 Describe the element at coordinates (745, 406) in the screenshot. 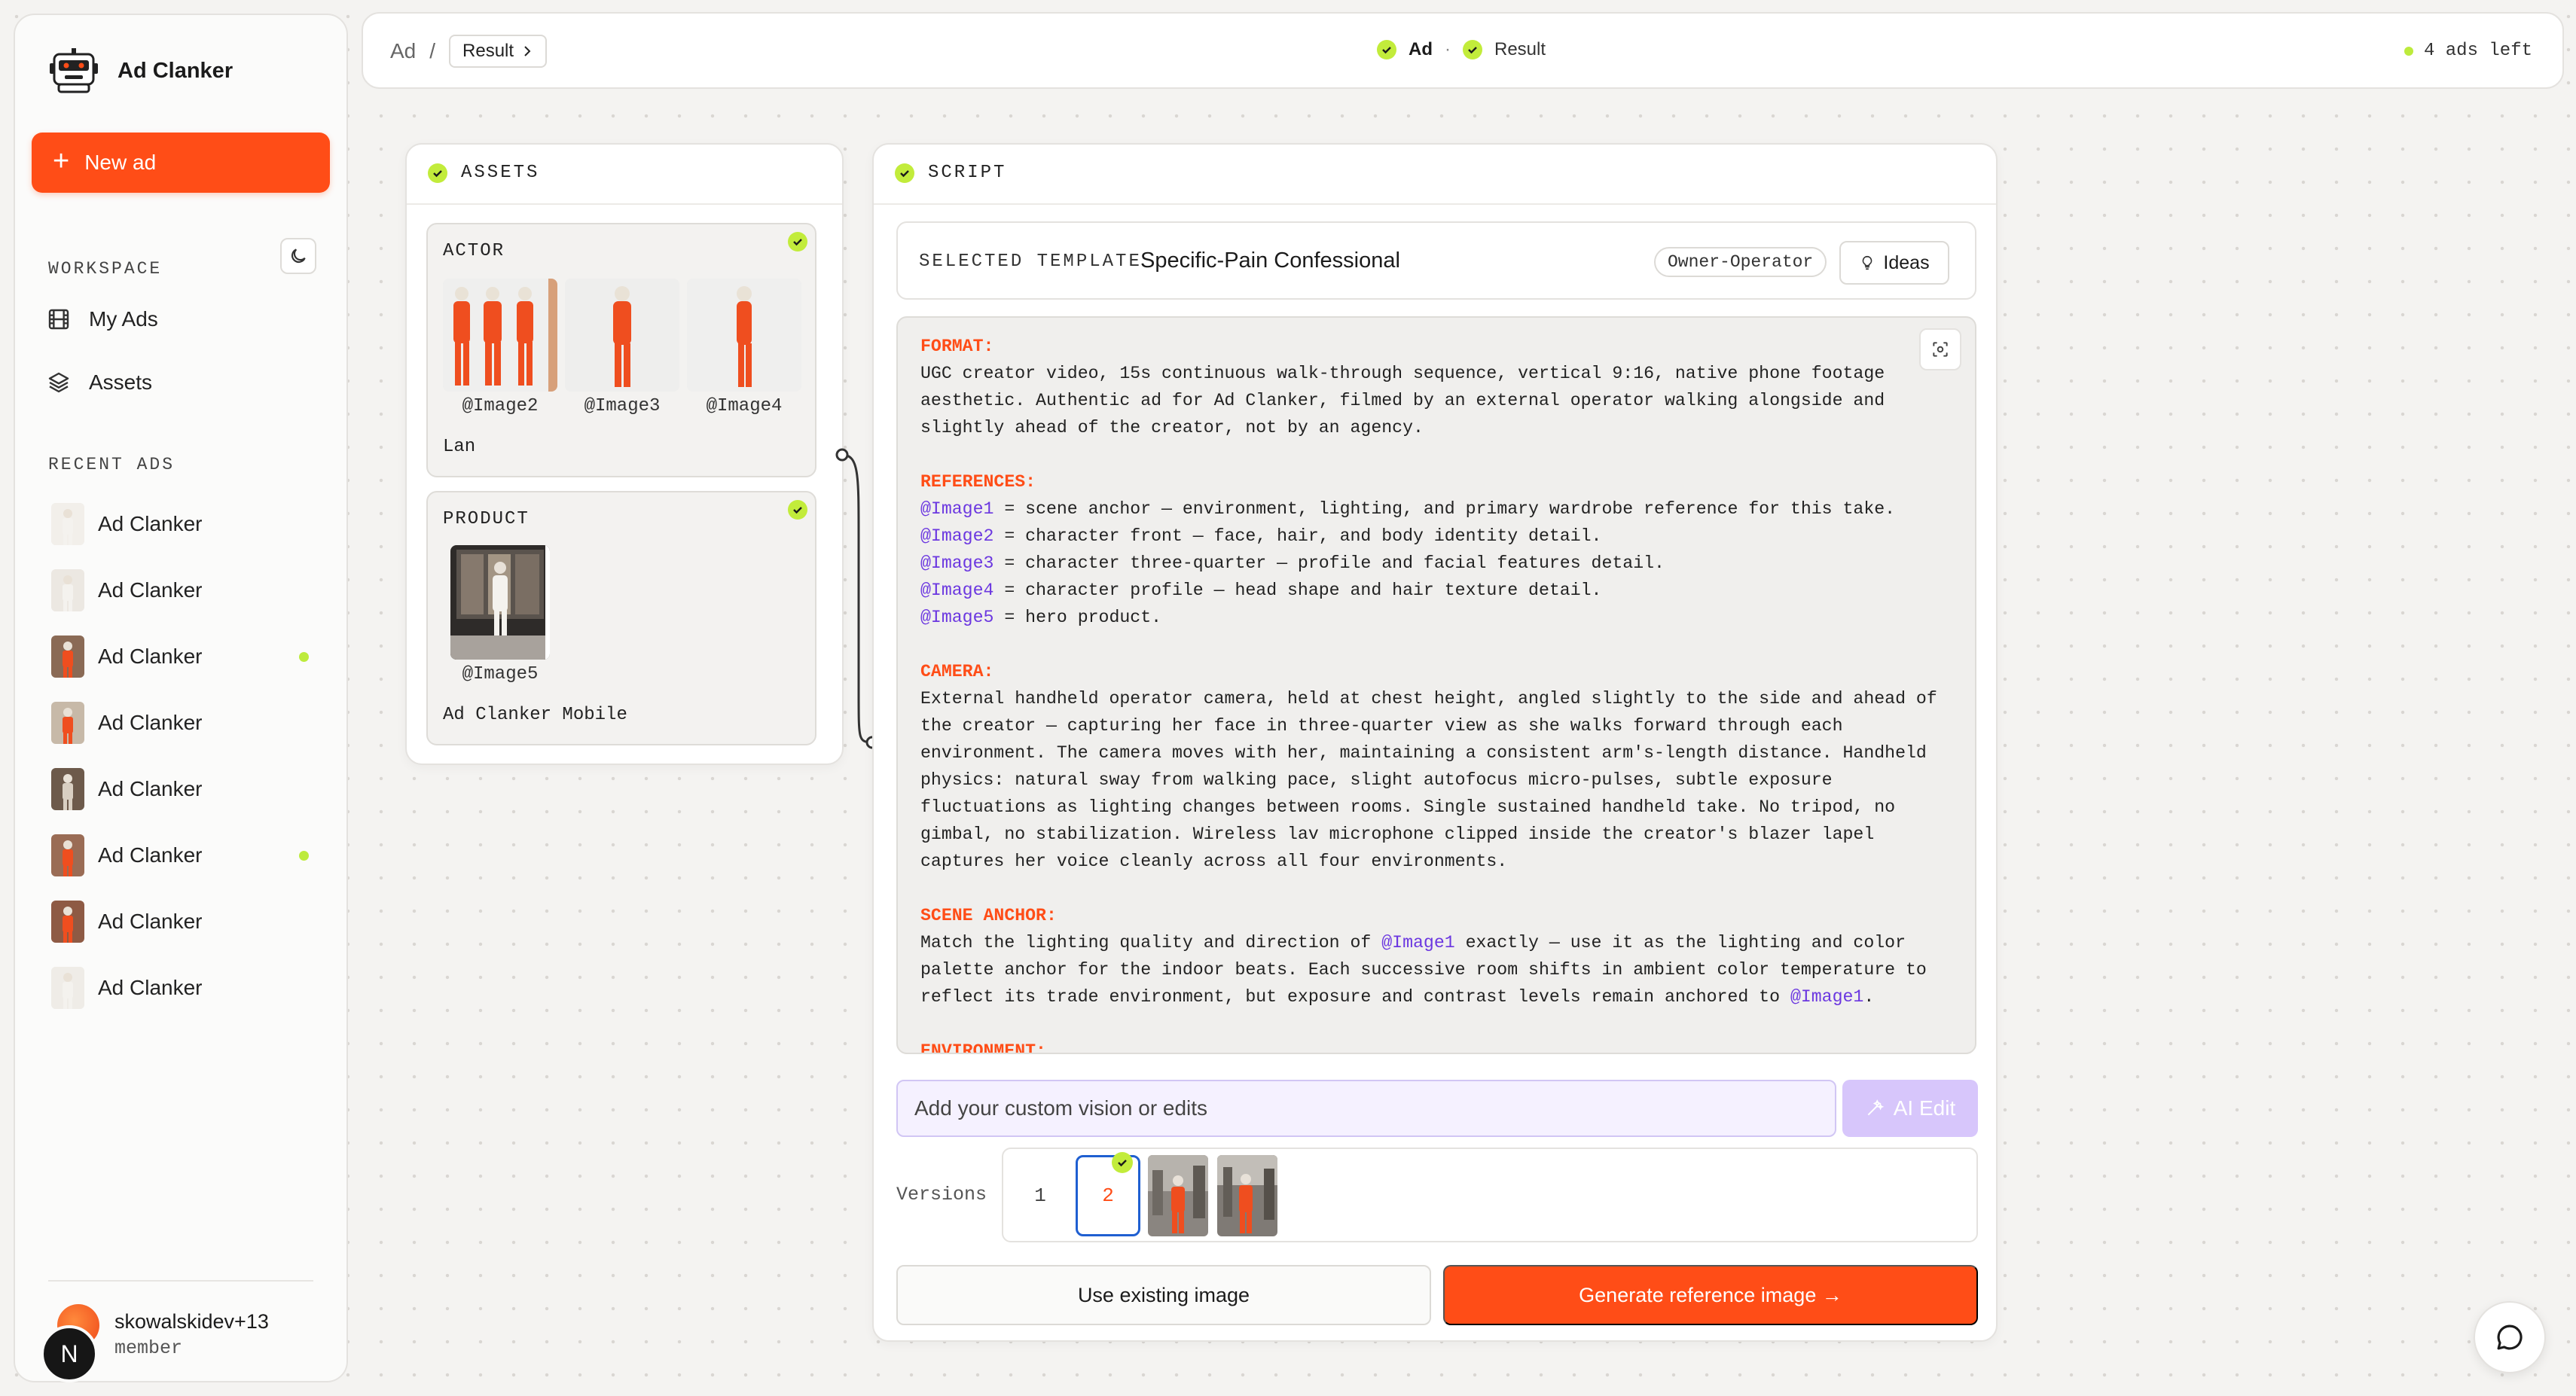

I see `image-caption: @Image4` at that location.